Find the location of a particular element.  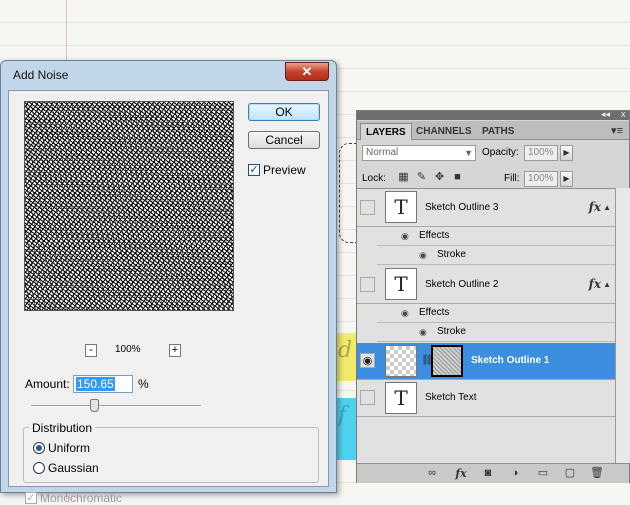

preview-label: Preview is located at coordinates (284, 170).